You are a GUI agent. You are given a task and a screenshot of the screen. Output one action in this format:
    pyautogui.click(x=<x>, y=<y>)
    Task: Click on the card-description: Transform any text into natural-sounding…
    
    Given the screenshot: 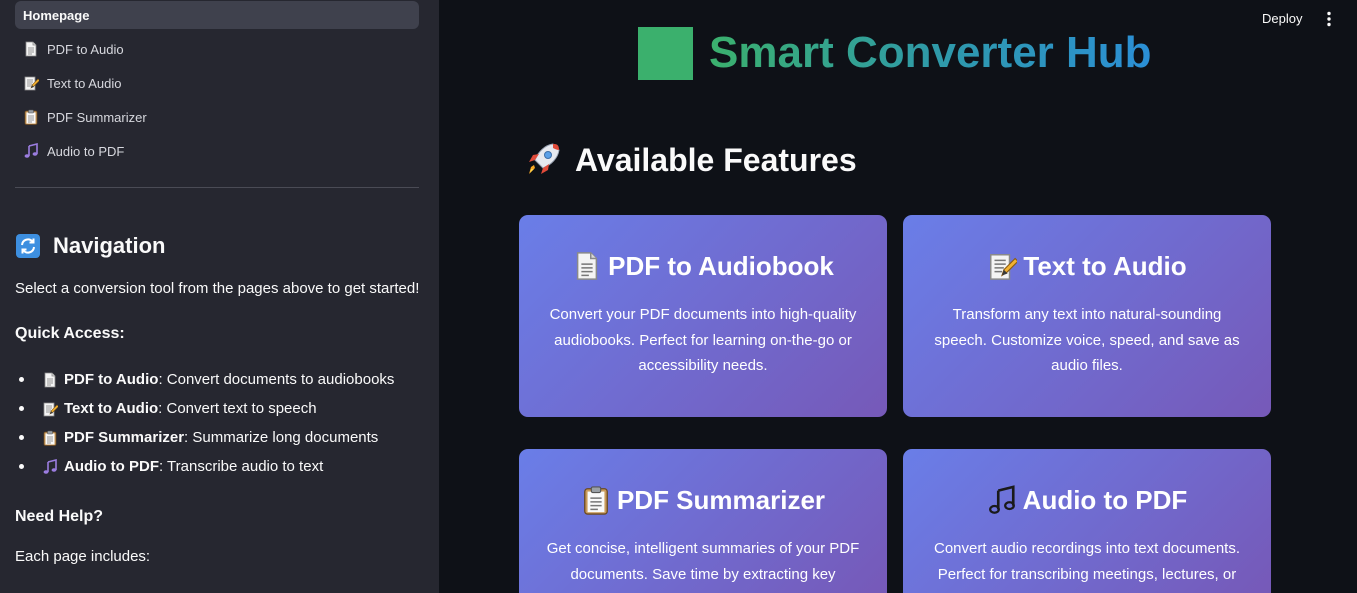 What is the action you would take?
    pyautogui.click(x=1087, y=340)
    